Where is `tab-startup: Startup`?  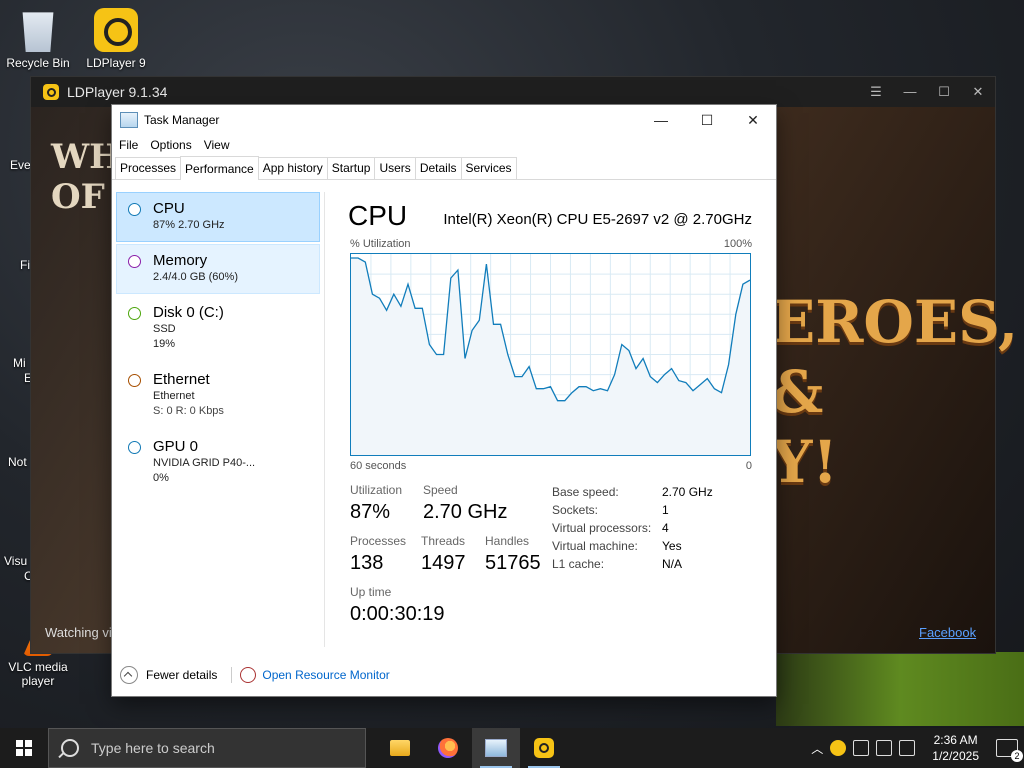
tab-startup: Startup is located at coordinates (351, 168).